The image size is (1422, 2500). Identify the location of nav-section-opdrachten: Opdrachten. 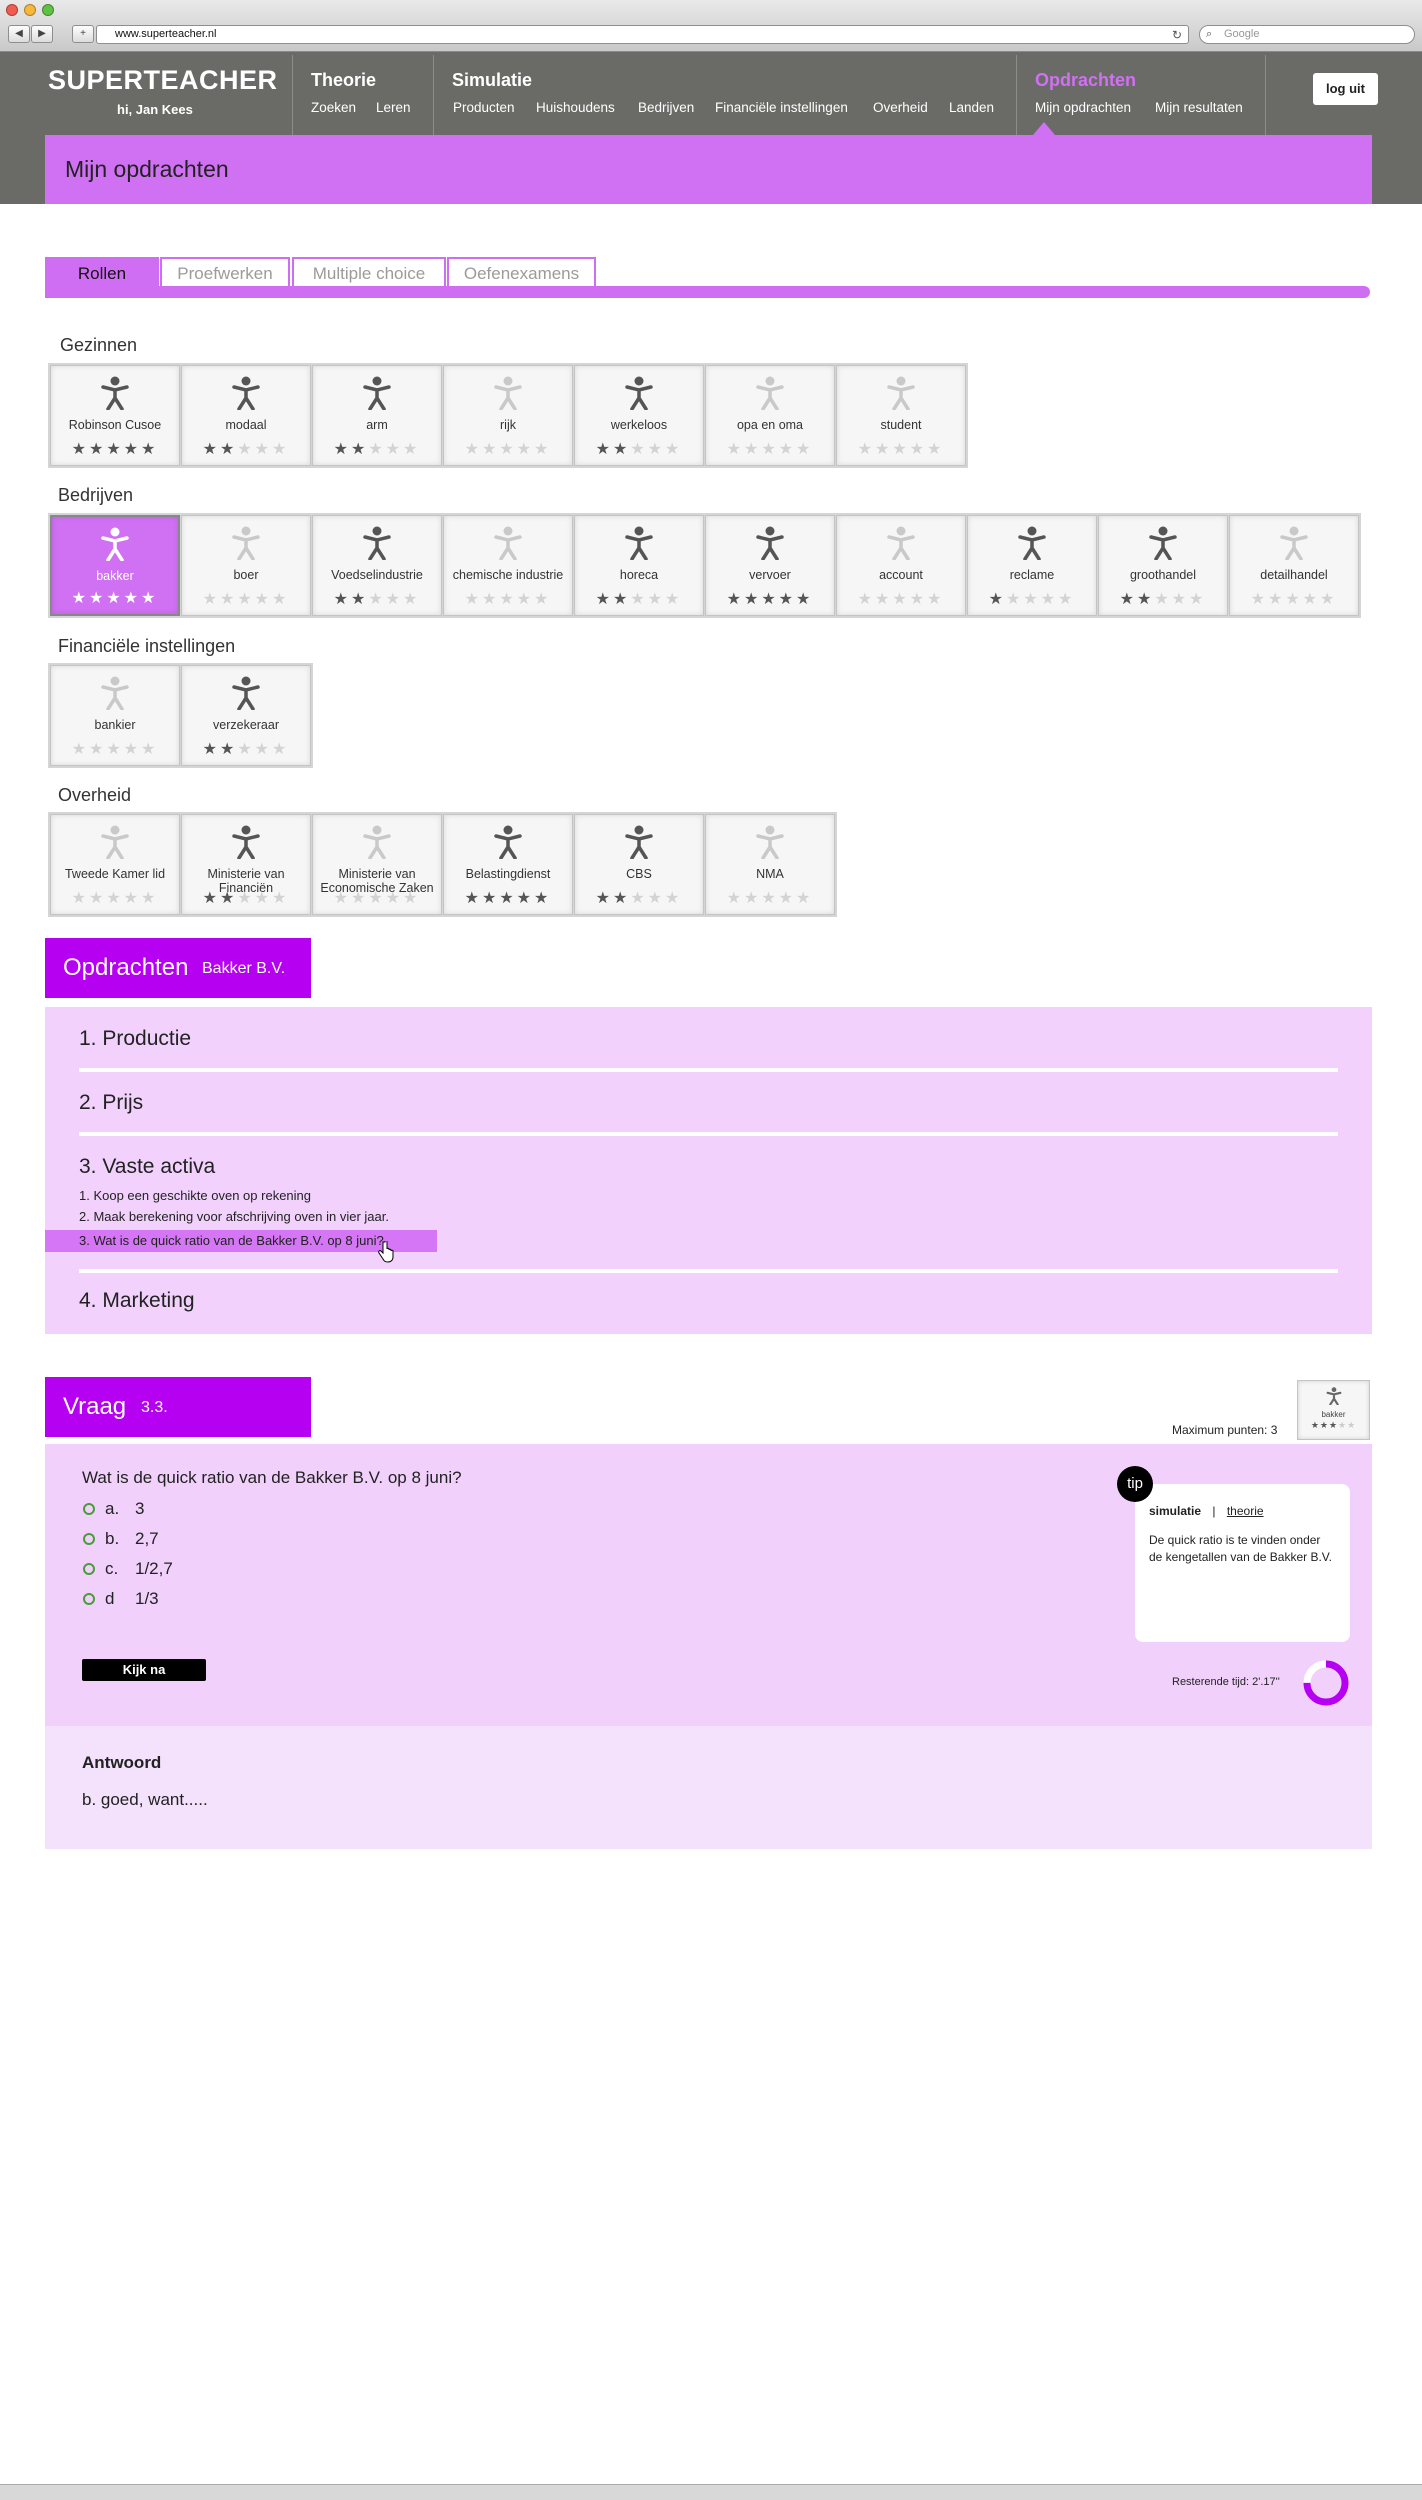
(1085, 80).